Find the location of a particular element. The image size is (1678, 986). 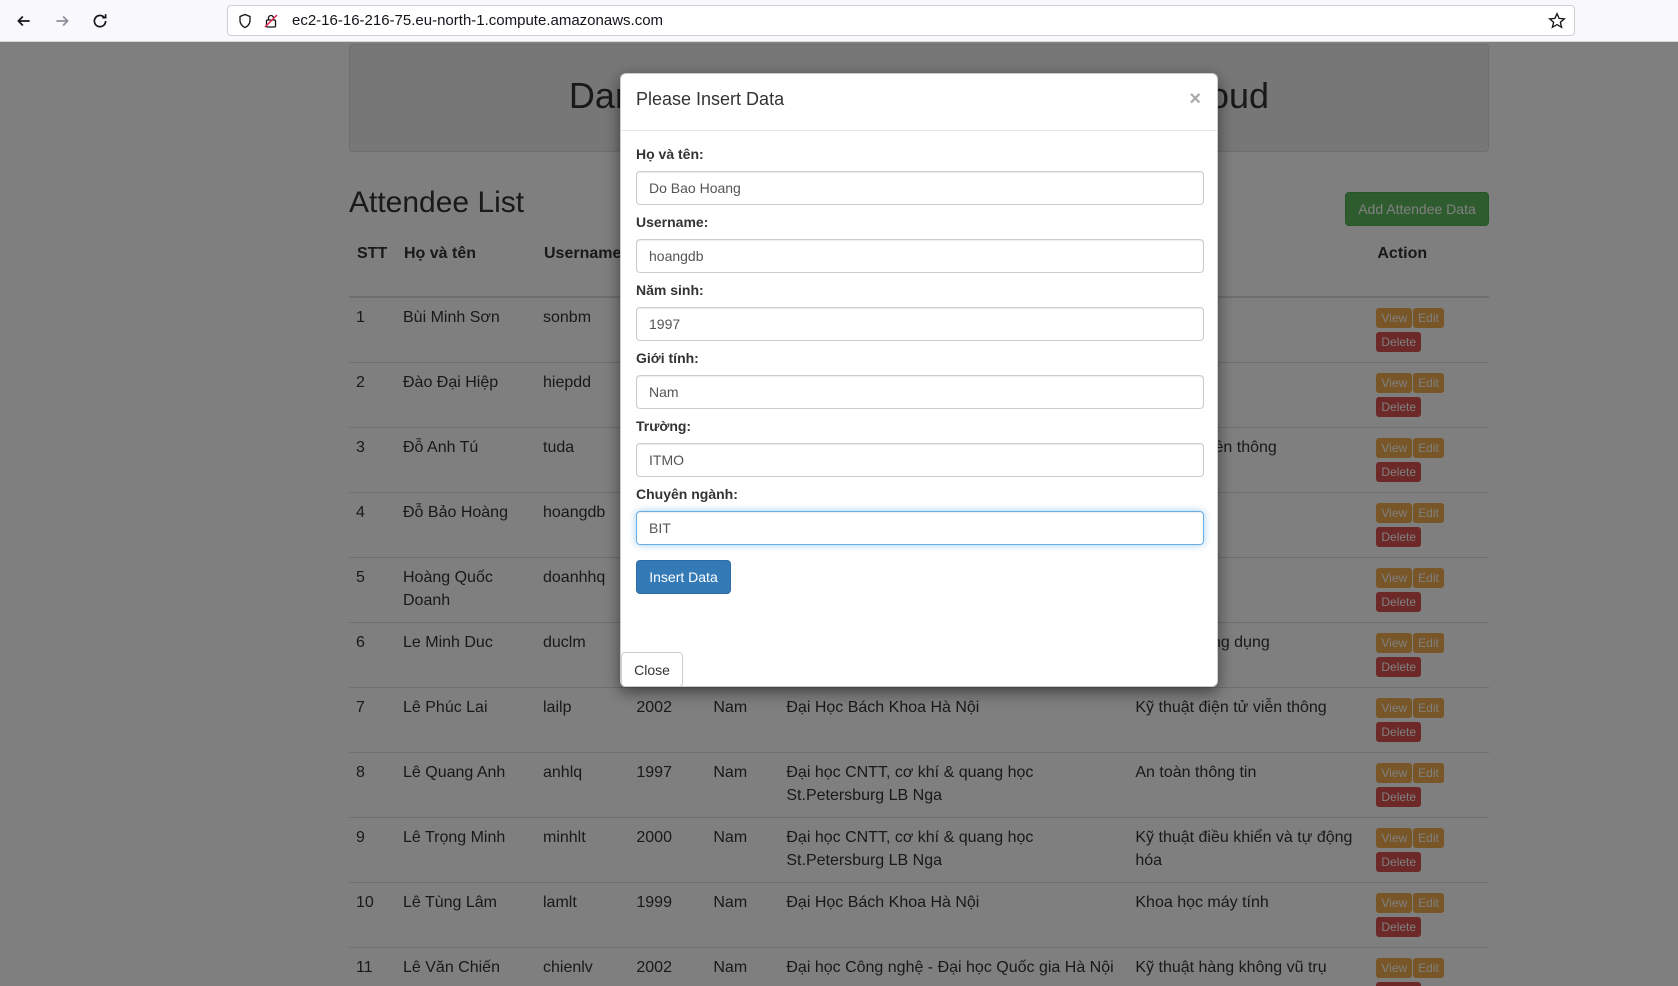

shield-icon is located at coordinates (245, 21).